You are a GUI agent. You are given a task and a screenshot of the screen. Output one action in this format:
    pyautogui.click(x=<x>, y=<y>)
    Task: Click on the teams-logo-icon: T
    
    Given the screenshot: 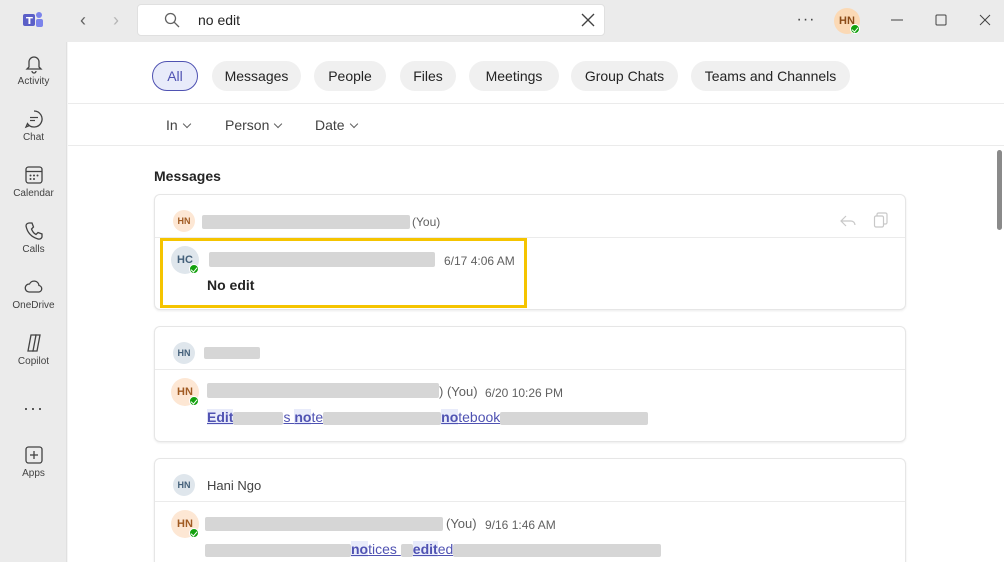 What is the action you would take?
    pyautogui.click(x=33, y=19)
    